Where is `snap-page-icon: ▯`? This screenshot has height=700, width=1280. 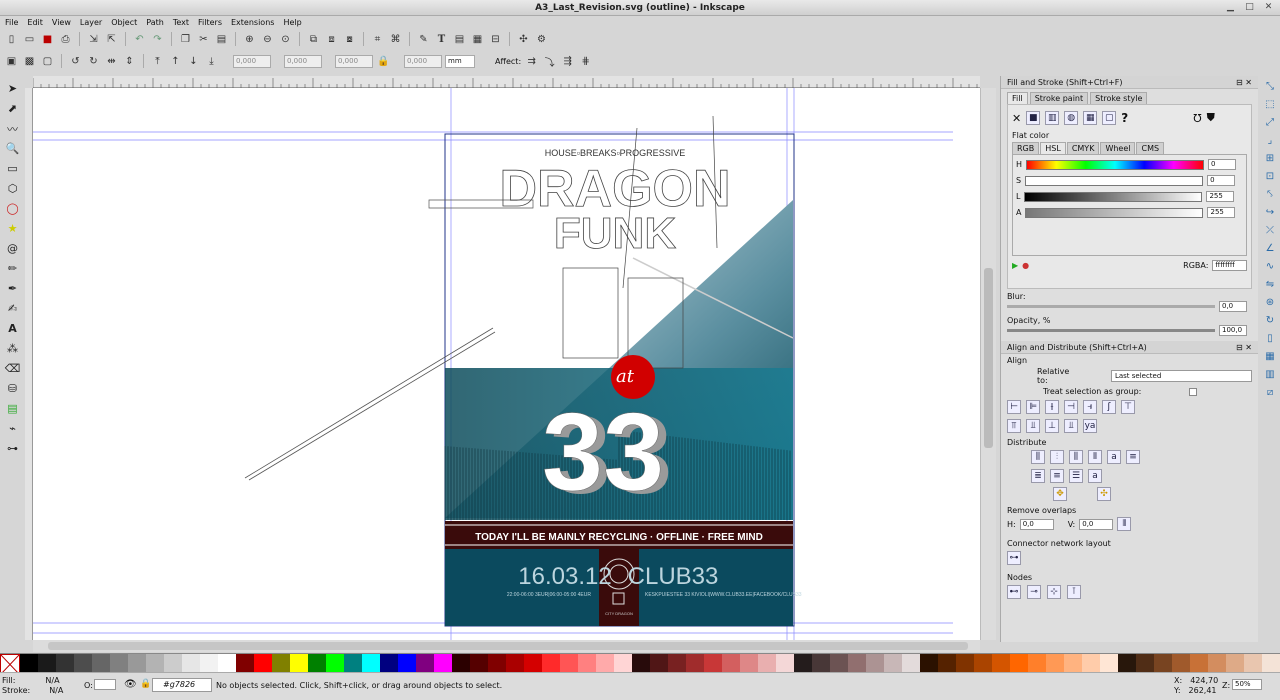 snap-page-icon: ▯ is located at coordinates (1270, 338).